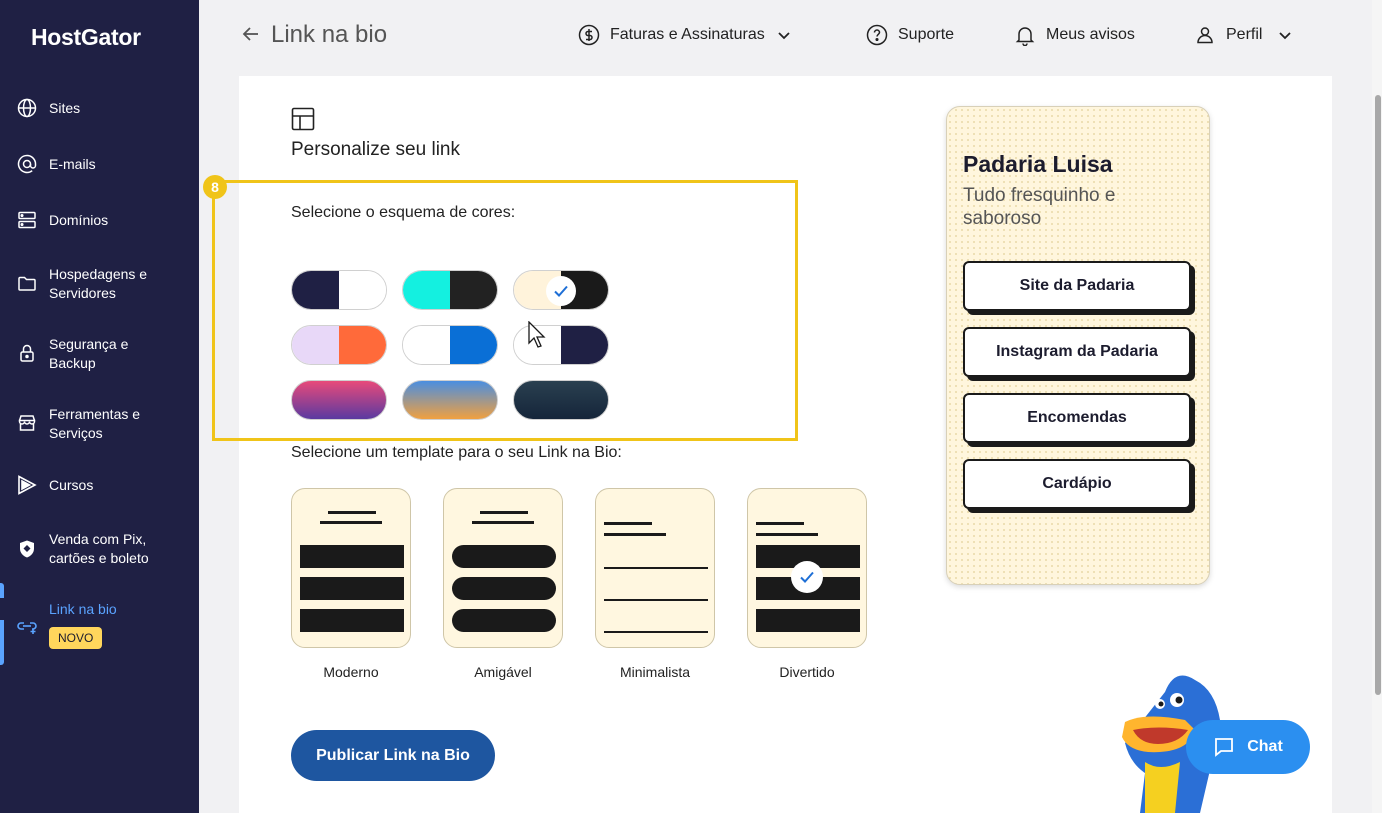 The image size is (1382, 813). What do you see at coordinates (27, 485) in the screenshot?
I see `play-icon` at bounding box center [27, 485].